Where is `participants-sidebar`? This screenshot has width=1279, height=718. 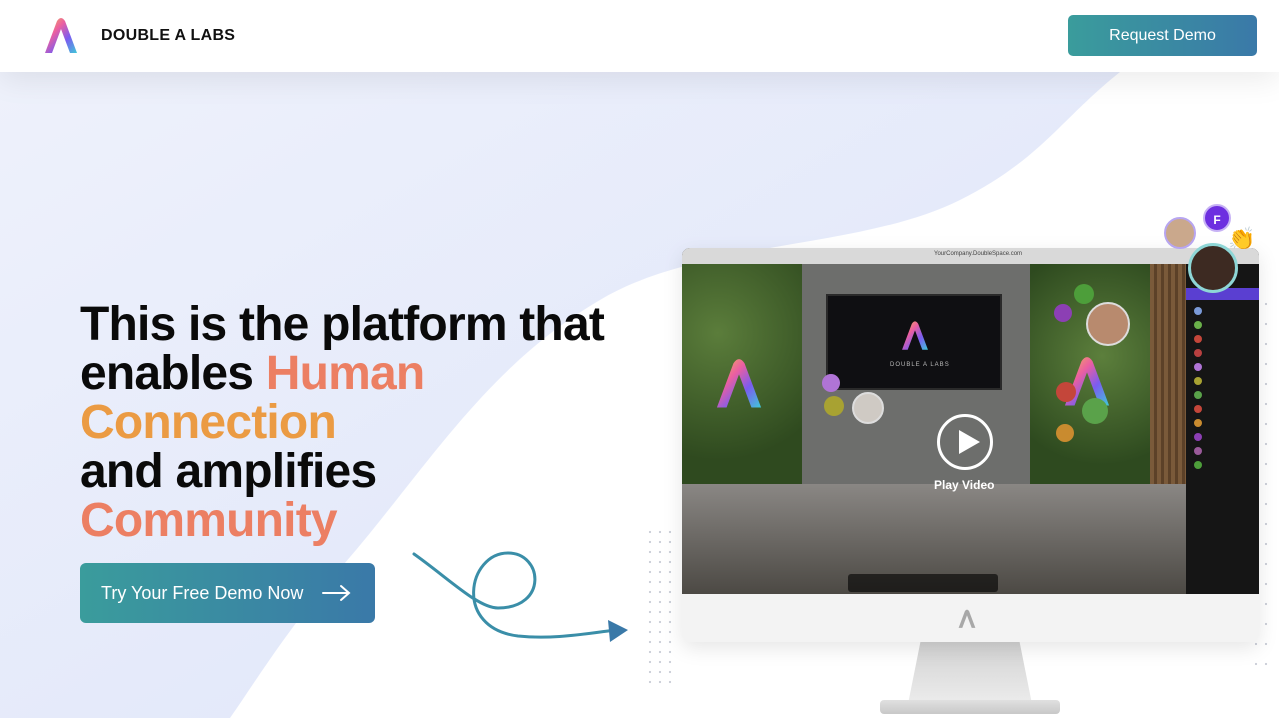 participants-sidebar is located at coordinates (1222, 429).